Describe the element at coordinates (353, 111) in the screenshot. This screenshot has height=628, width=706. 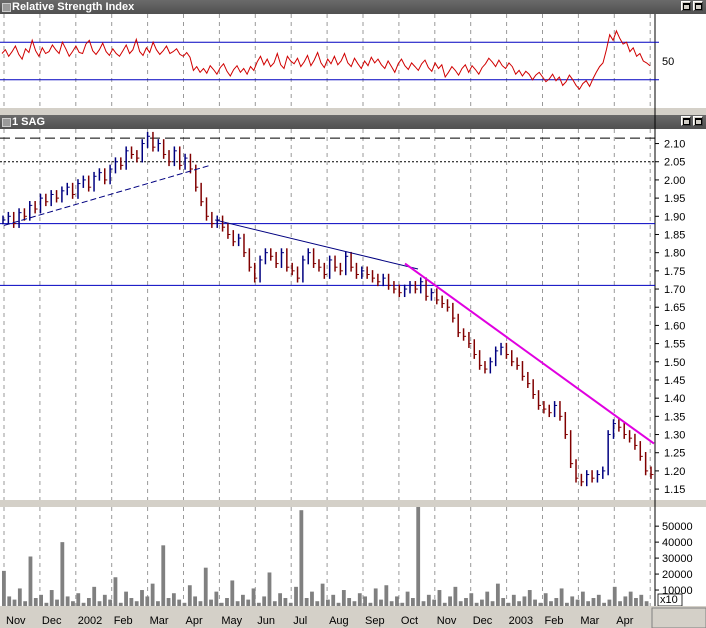
I see `panel-separator` at that location.